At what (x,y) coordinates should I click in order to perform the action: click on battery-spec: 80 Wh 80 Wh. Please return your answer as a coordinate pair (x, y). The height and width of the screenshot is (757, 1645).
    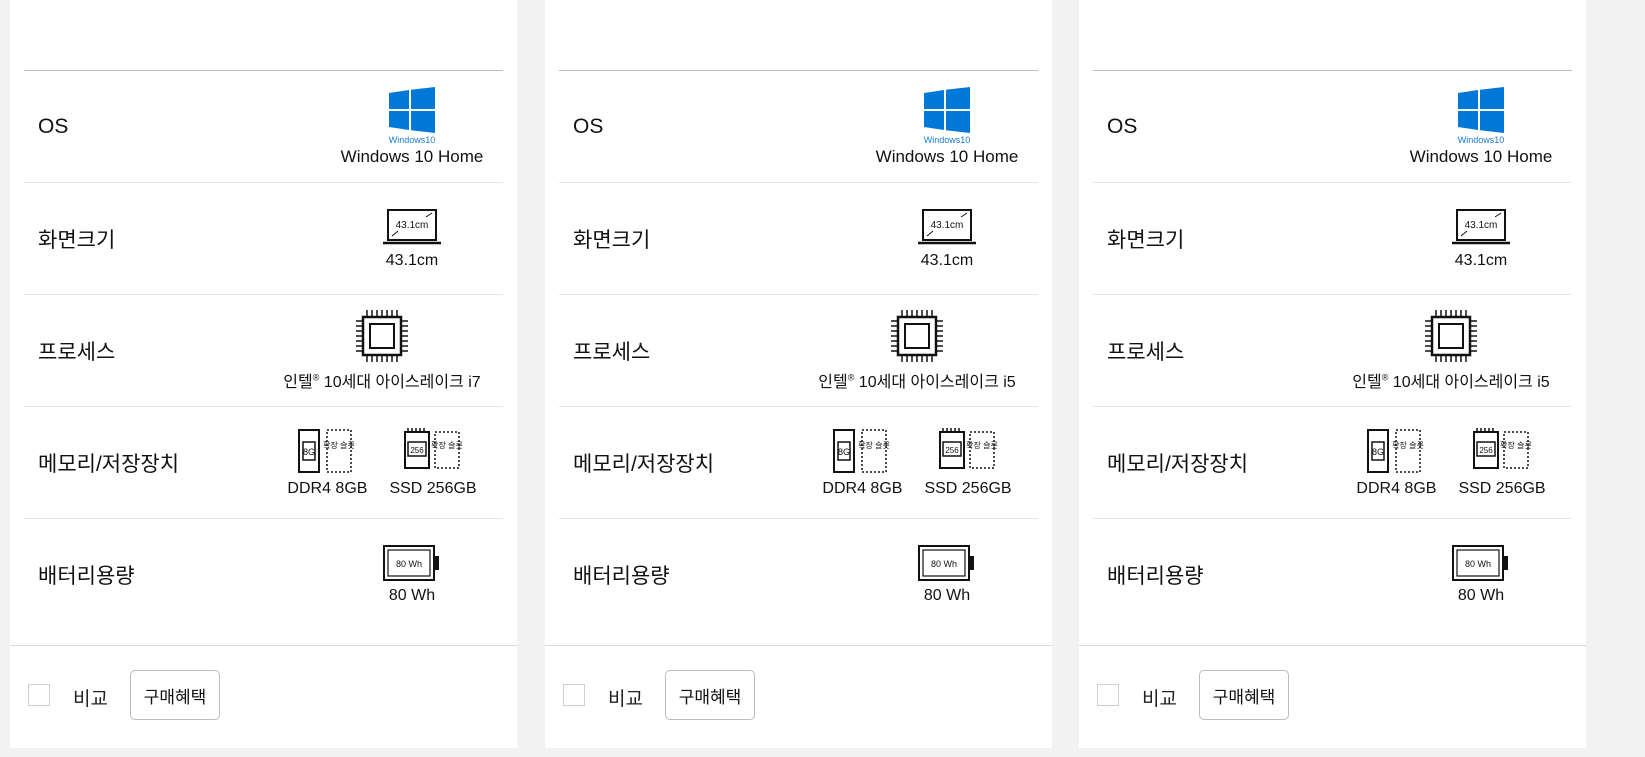
    Looking at the image, I should click on (947, 574).